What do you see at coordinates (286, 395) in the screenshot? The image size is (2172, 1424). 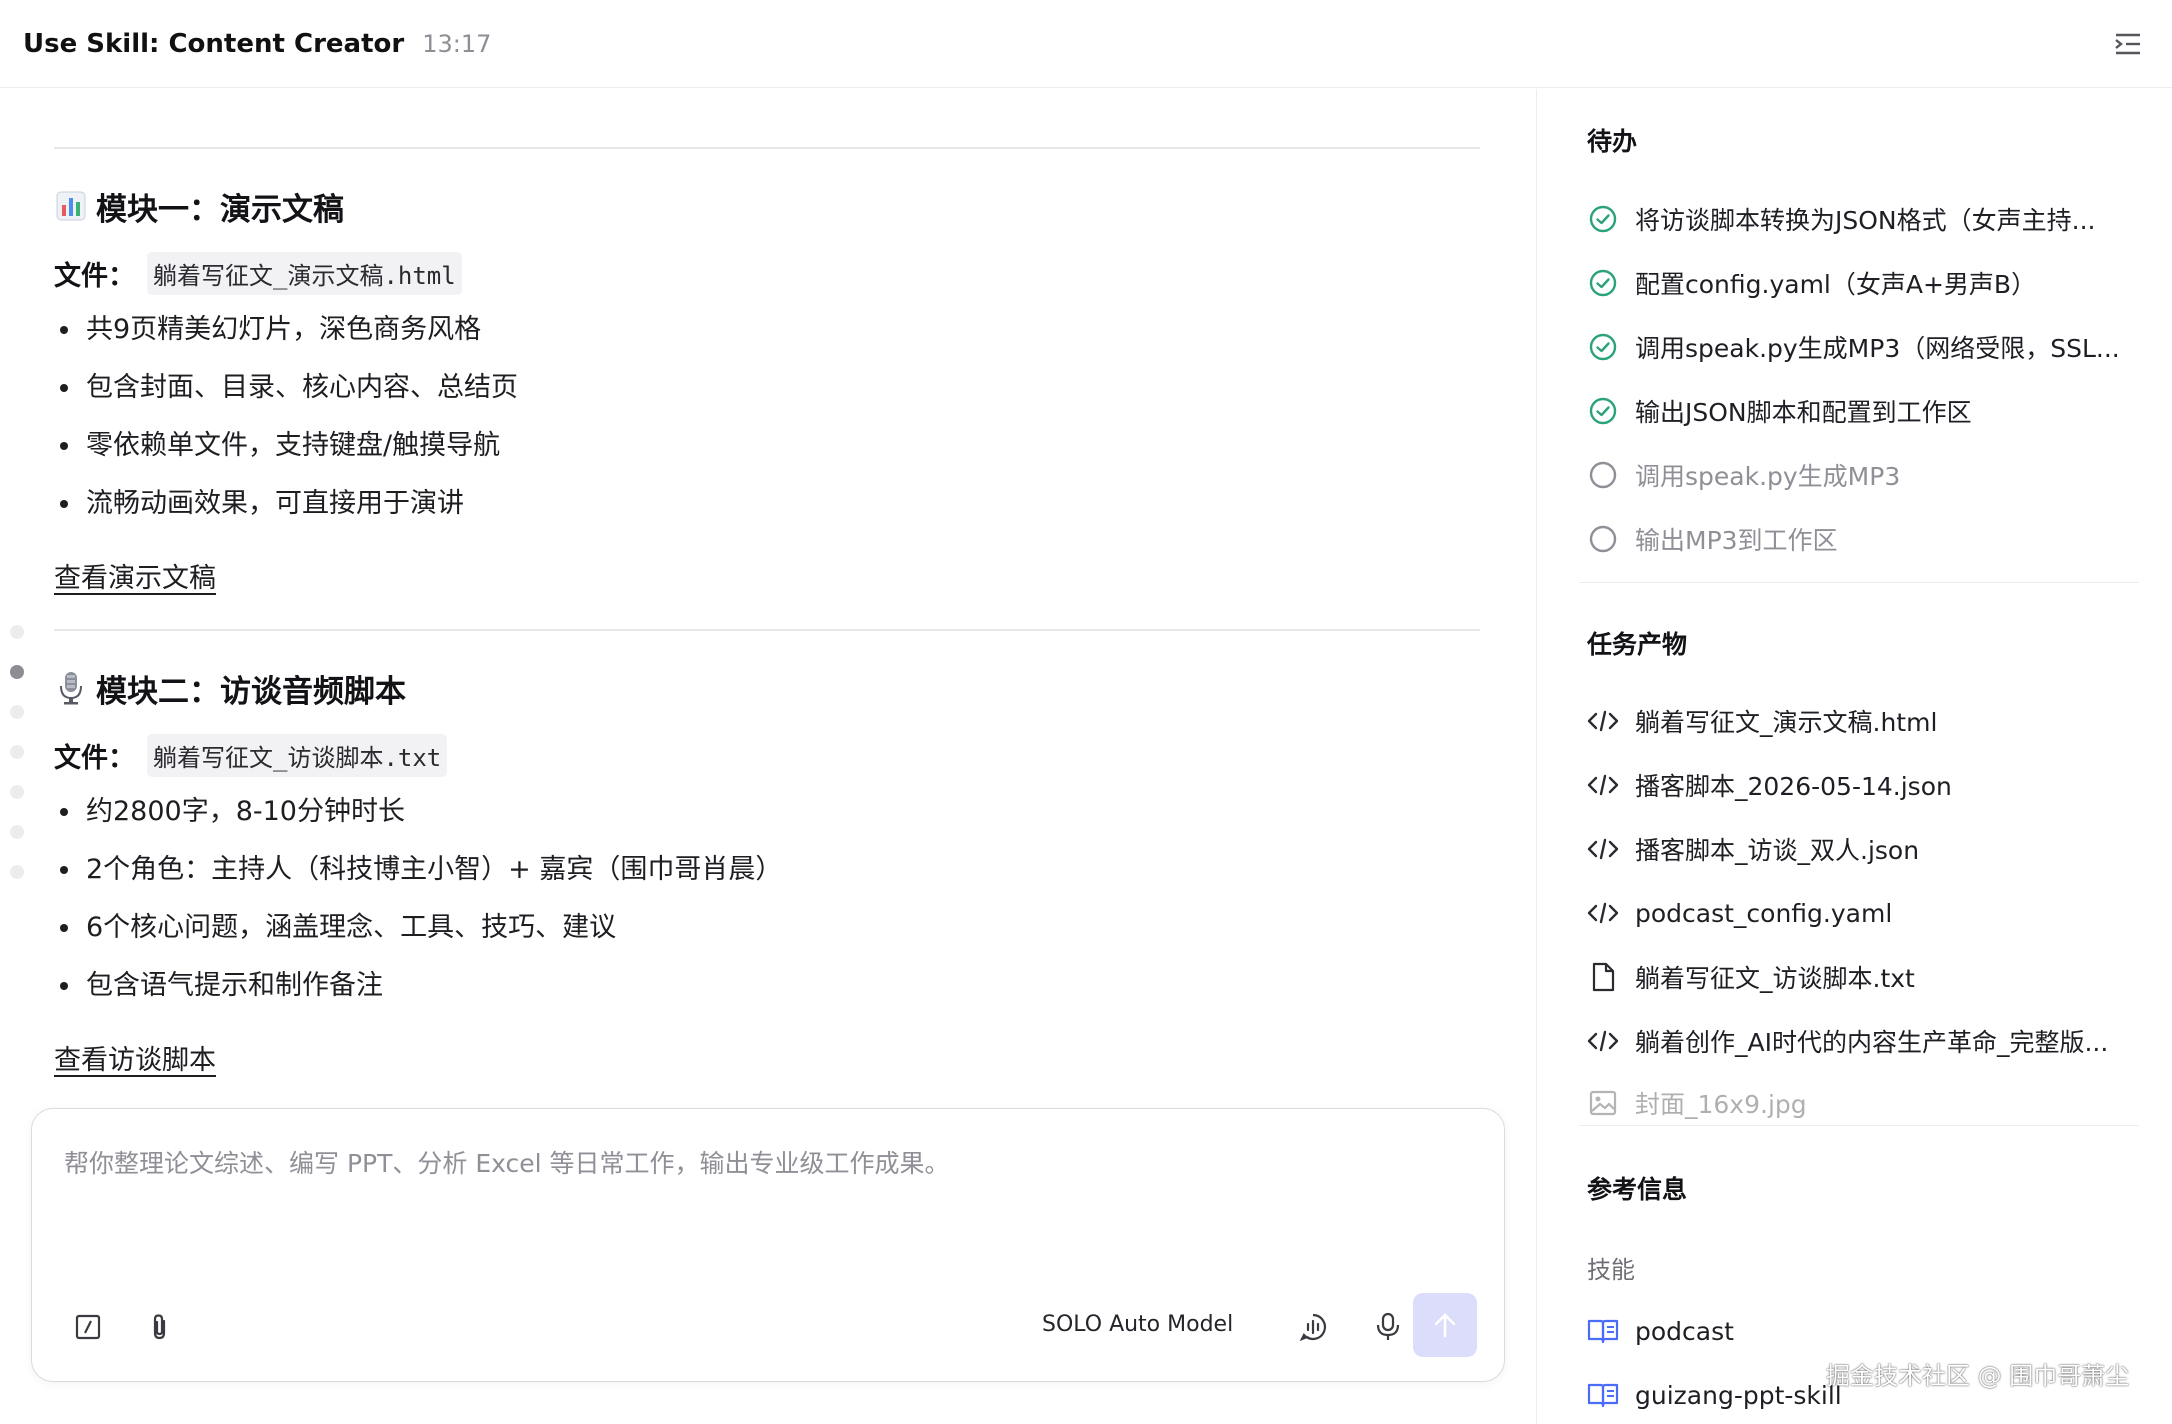 I see `list-item: 包含封面、目录、核心内容、总结页` at bounding box center [286, 395].